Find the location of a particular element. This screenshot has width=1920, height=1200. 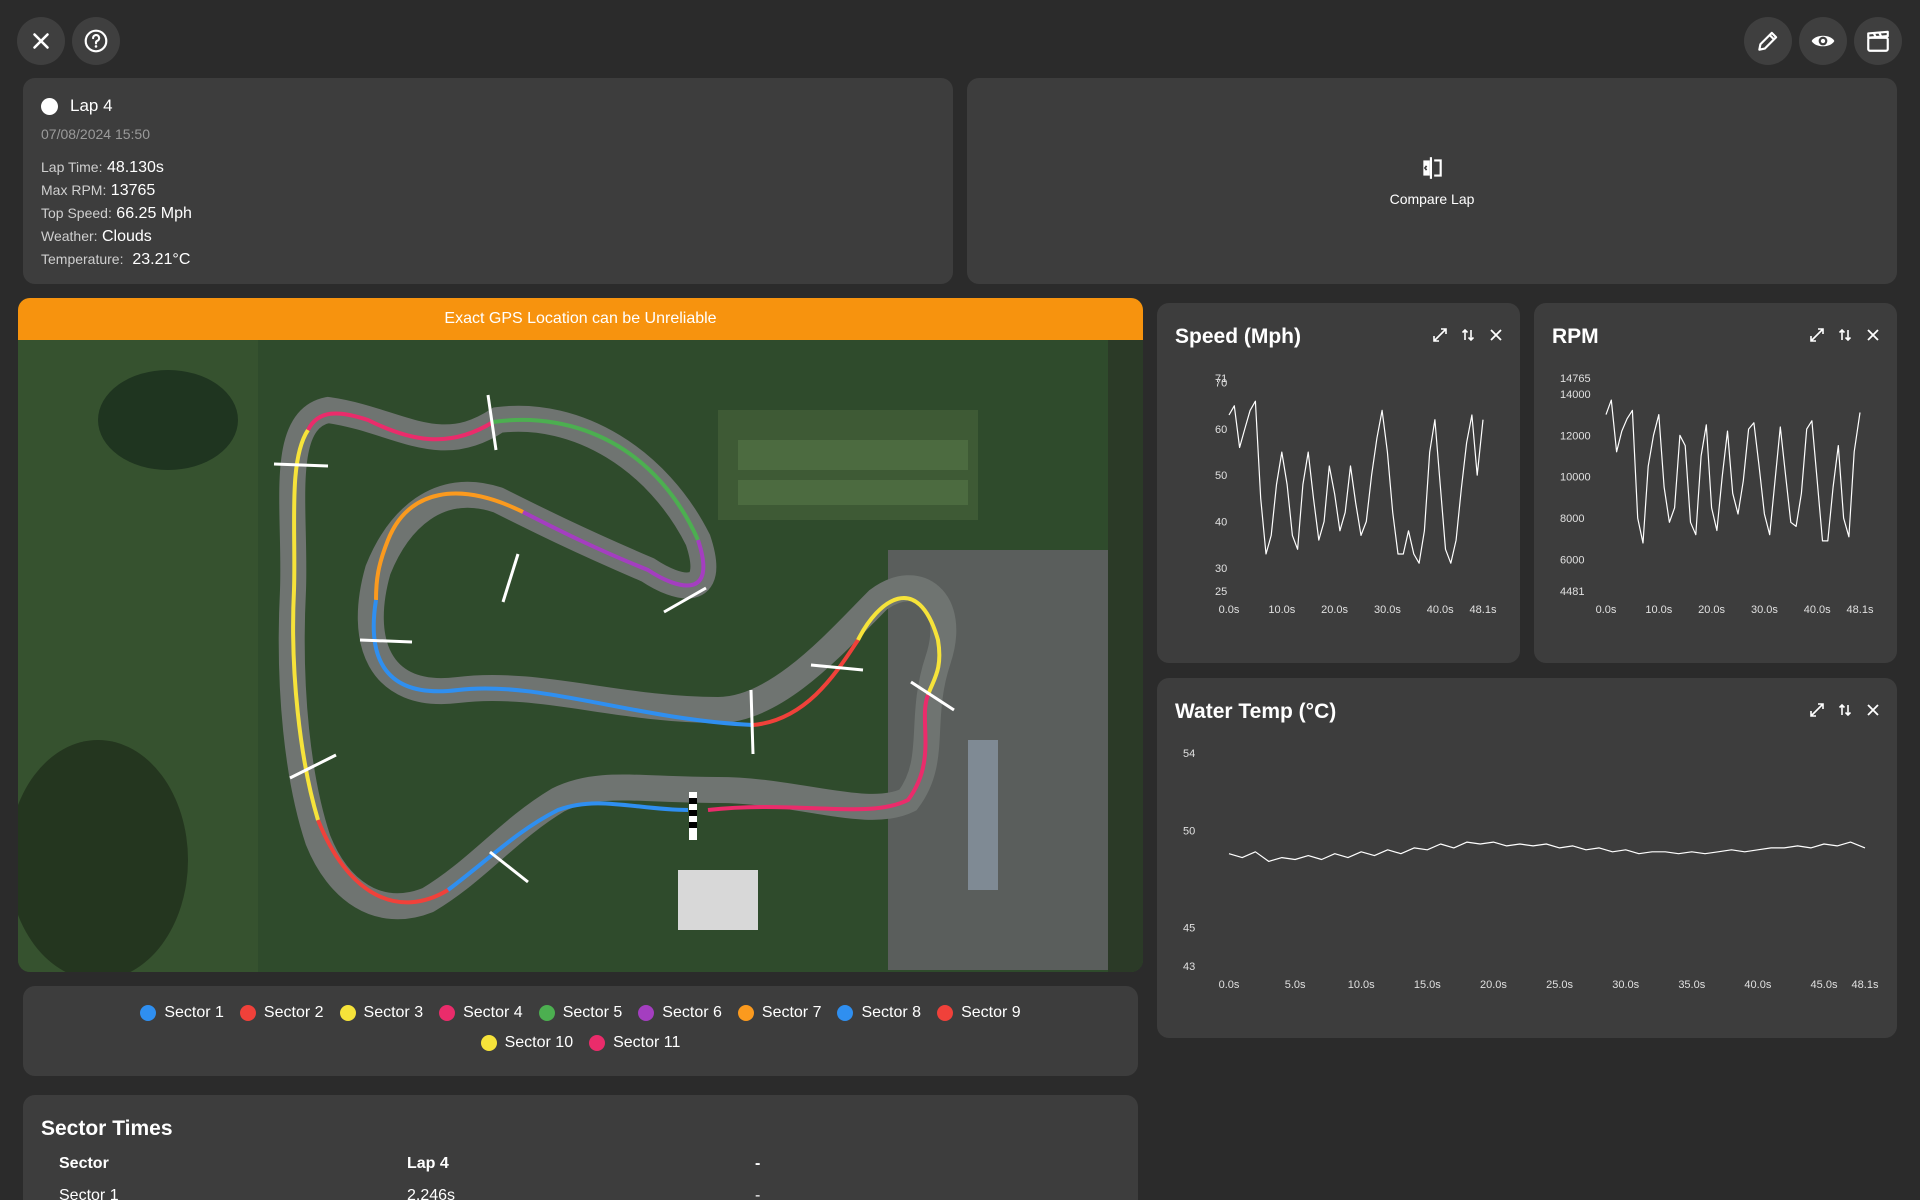

y-tick-label: 43 is located at coordinates (1189, 967).